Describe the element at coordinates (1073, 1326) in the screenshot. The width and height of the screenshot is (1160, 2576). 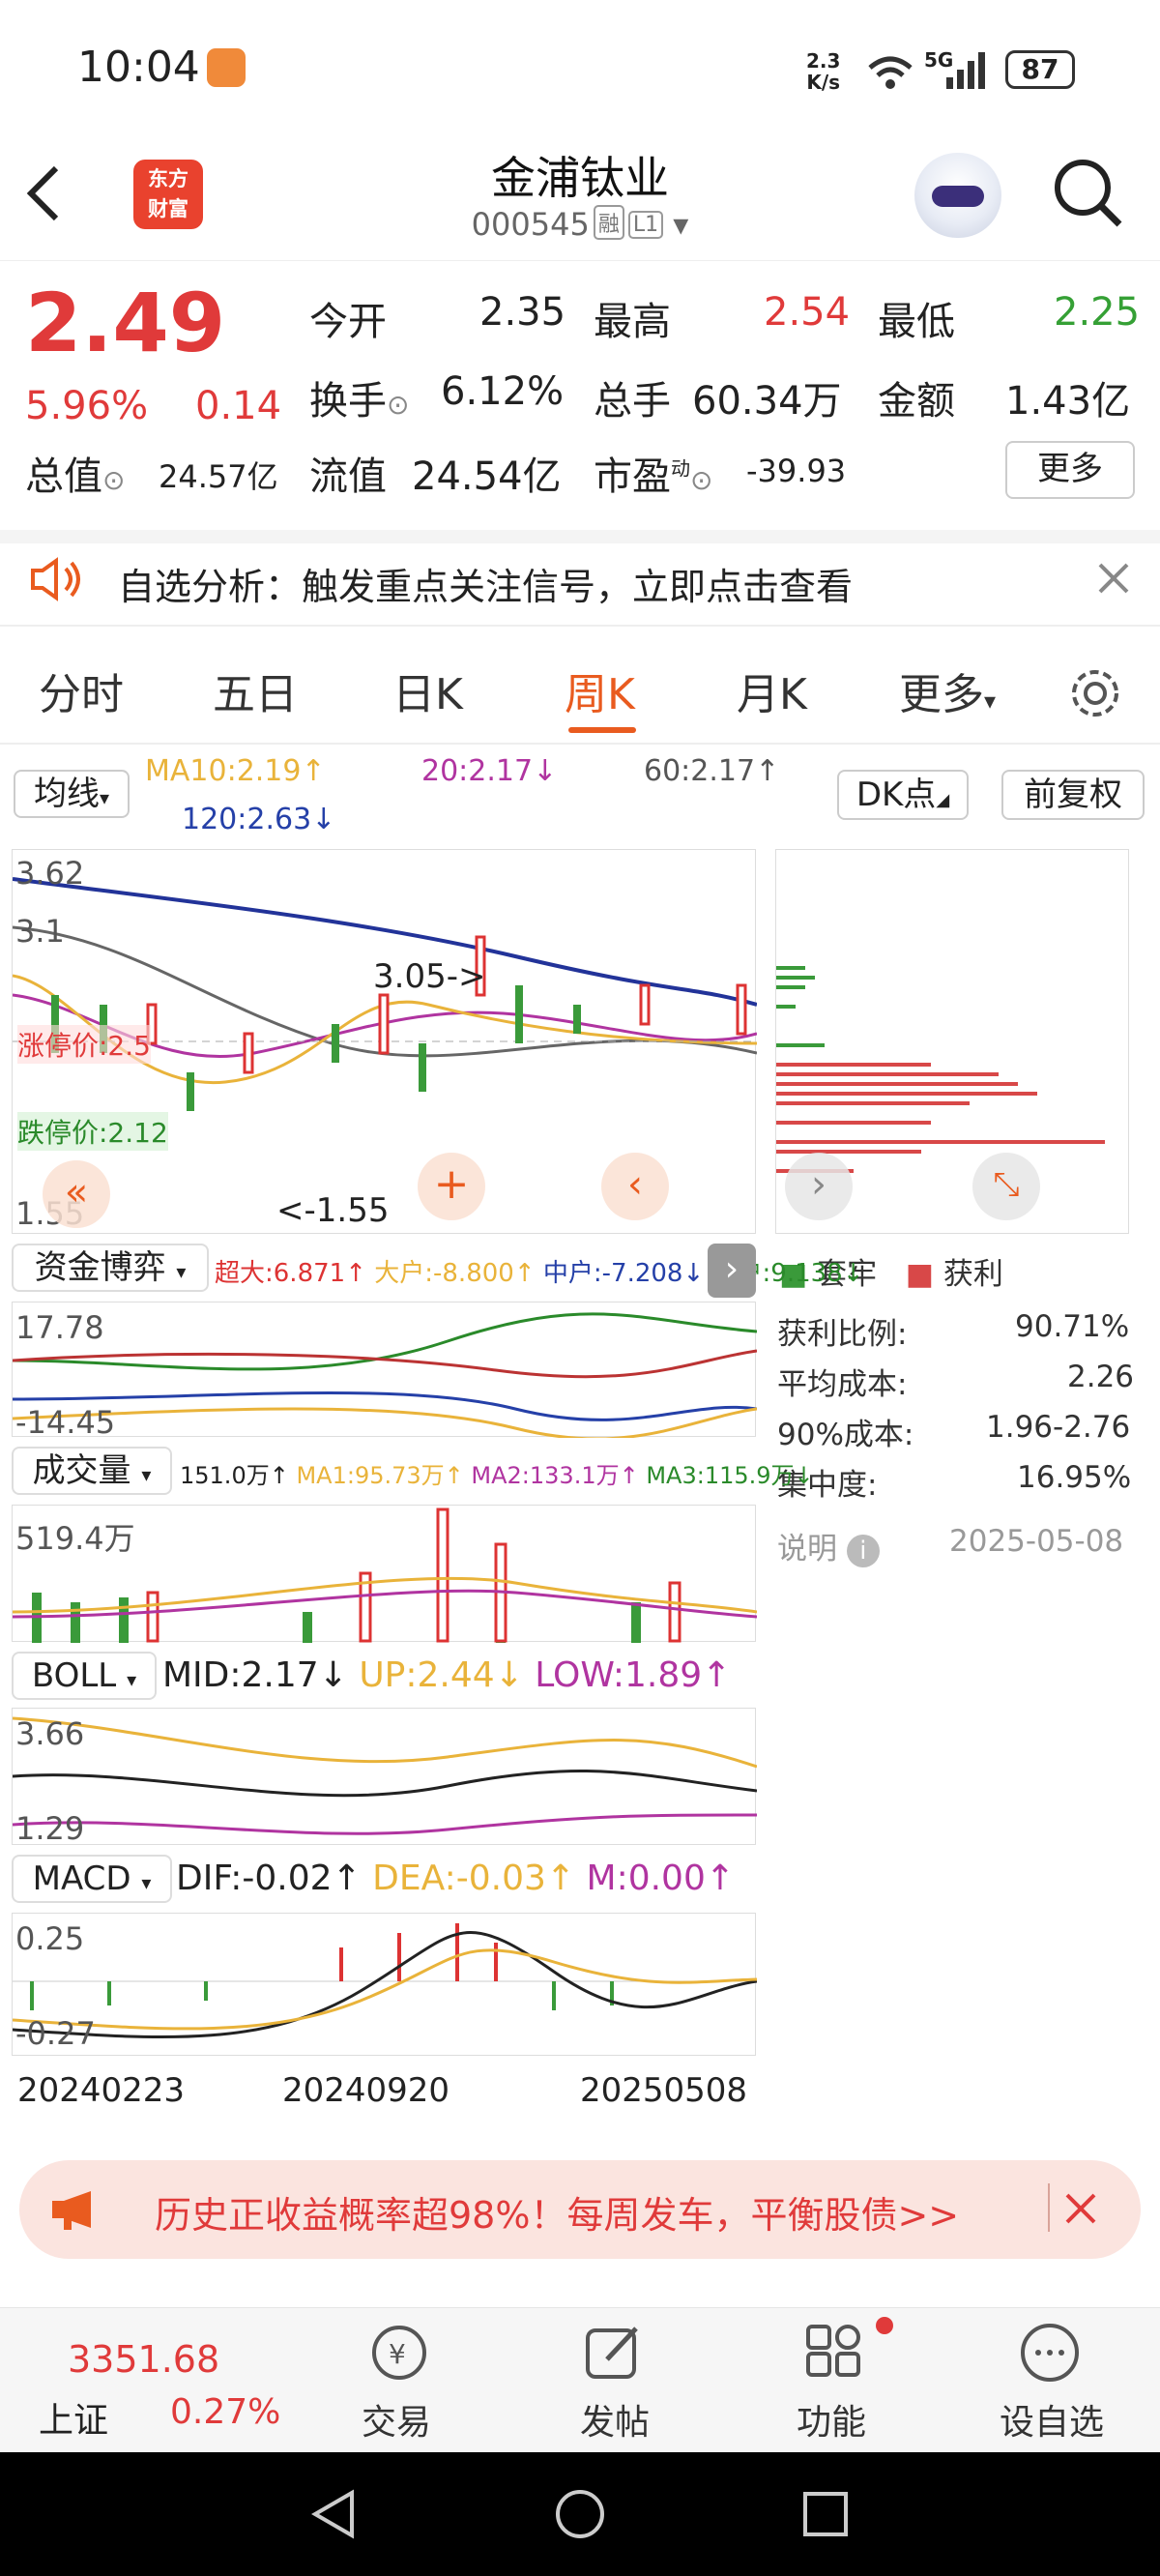
I see `profit-ratio-value: 90.71%` at that location.